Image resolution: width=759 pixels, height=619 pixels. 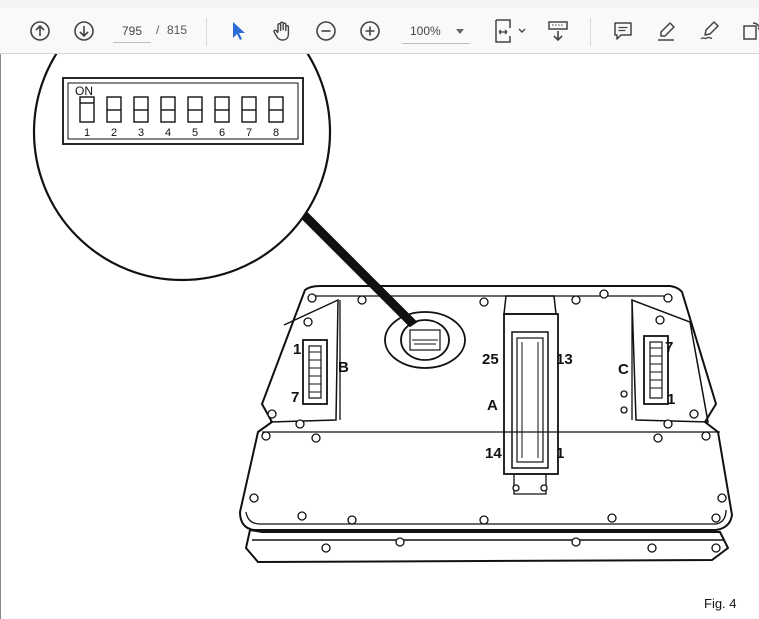 I want to click on connector-c-pin-7: 7, so click(x=669, y=347).